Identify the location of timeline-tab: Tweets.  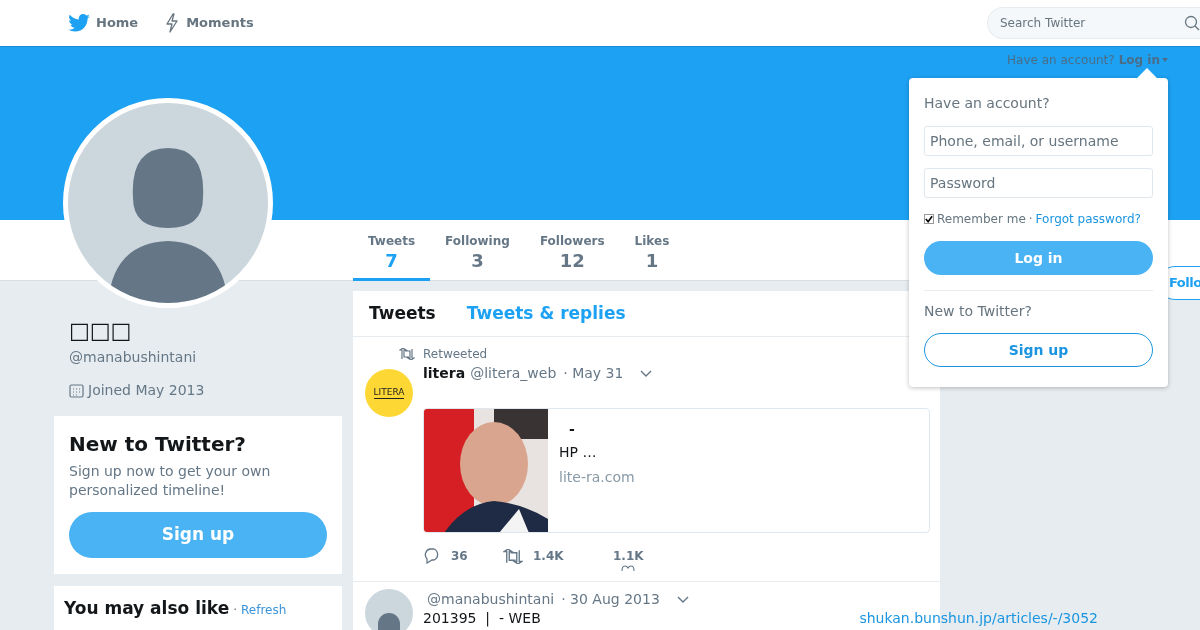
(402, 313).